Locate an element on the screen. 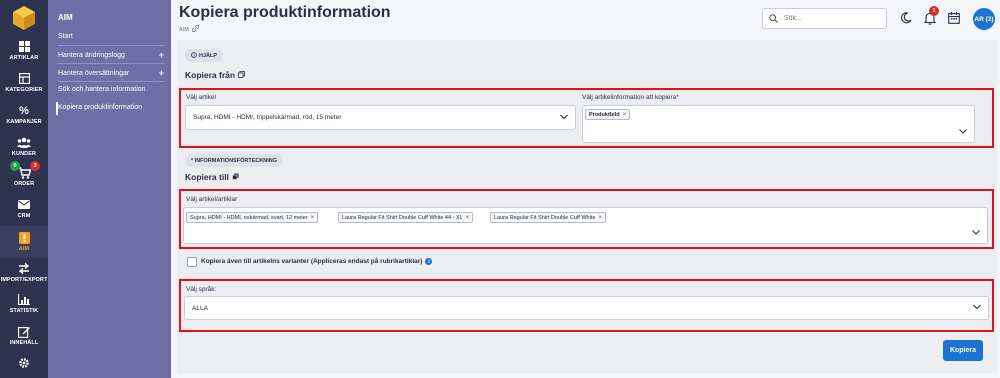  language-select-value: ALLA is located at coordinates (200, 308).